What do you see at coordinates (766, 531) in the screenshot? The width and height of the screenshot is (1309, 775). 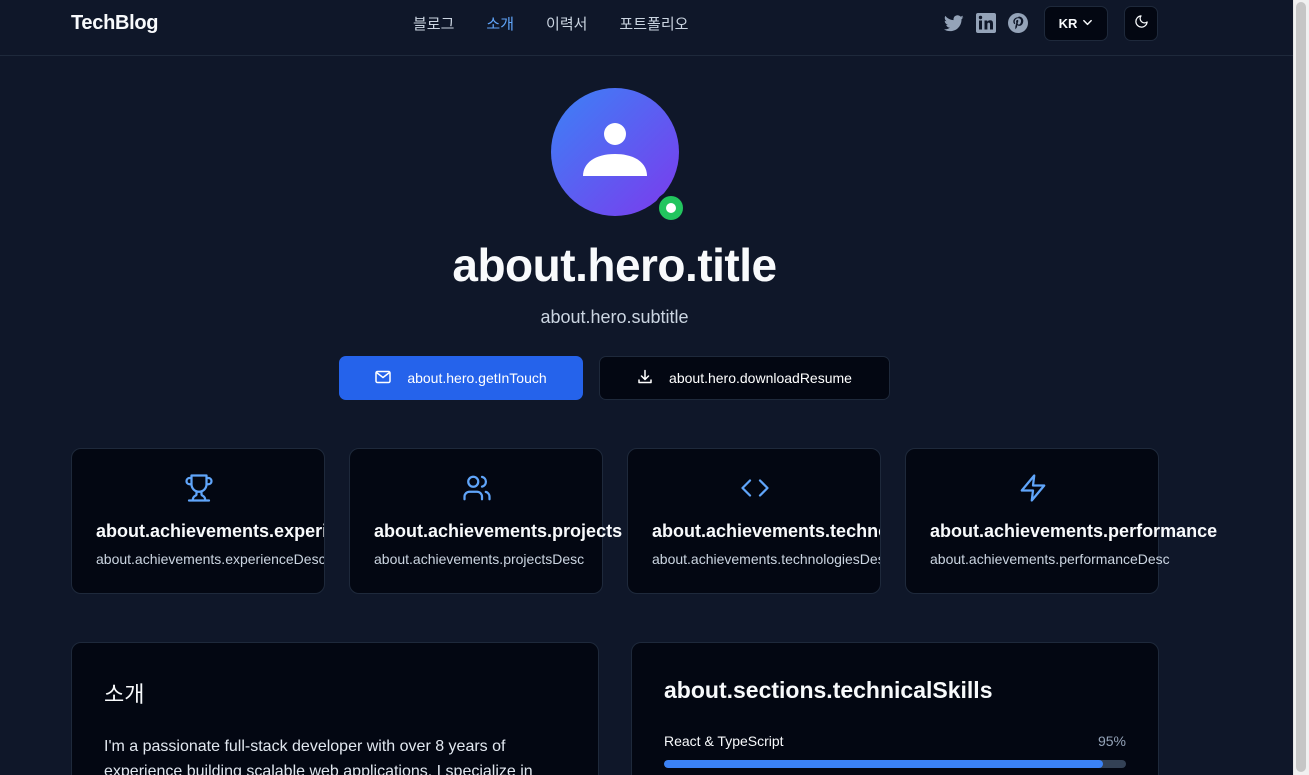 I see `achievement-title: about.achievements.technologies` at bounding box center [766, 531].